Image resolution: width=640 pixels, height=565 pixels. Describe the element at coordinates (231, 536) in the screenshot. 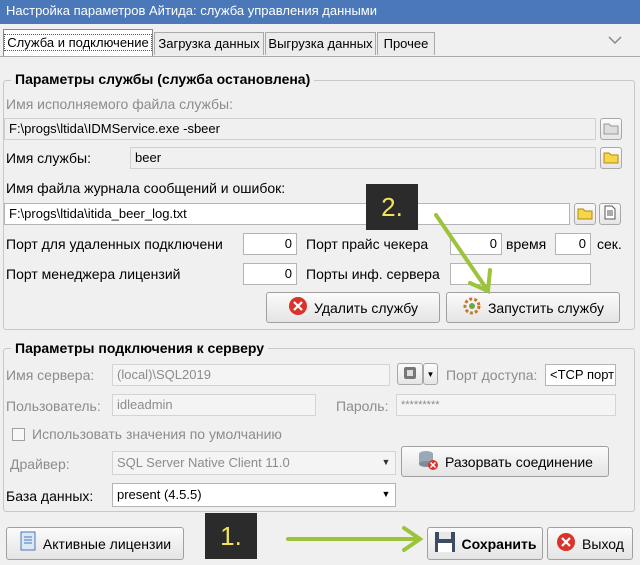

I see `step-1-marker: 1.` at that location.